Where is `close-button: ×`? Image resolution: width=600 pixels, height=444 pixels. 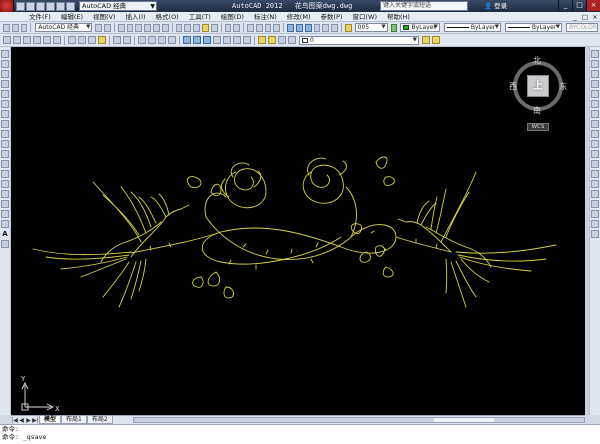
close-button: × is located at coordinates (593, 5).